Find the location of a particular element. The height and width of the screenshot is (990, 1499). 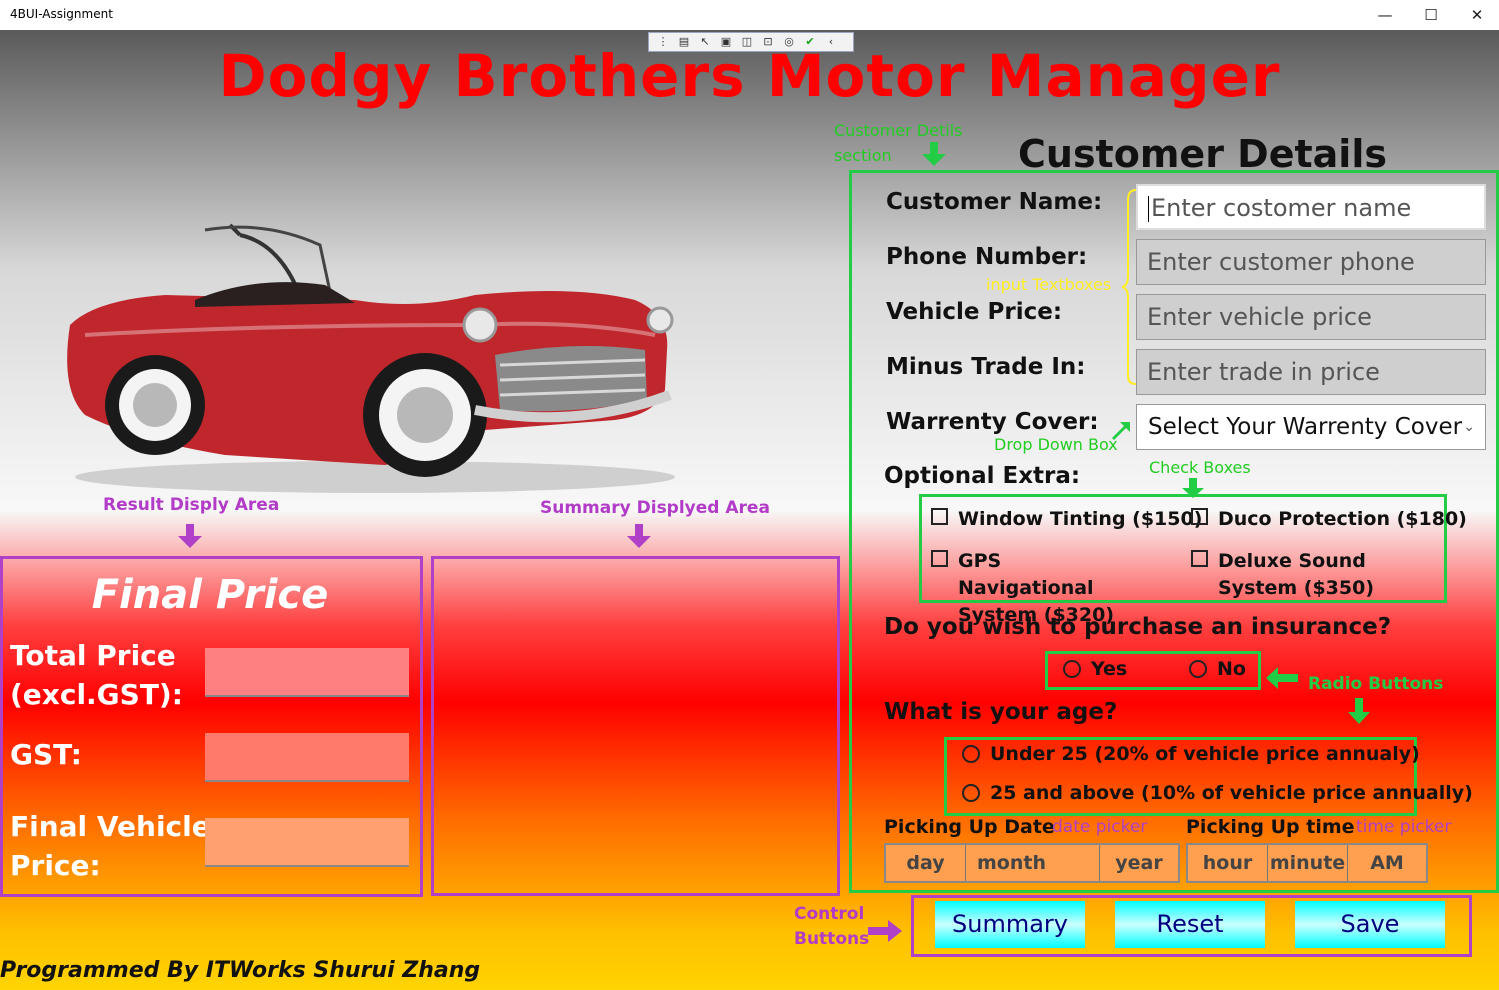

insurance-question: Do you wish to purchase an insurance? is located at coordinates (1138, 627).